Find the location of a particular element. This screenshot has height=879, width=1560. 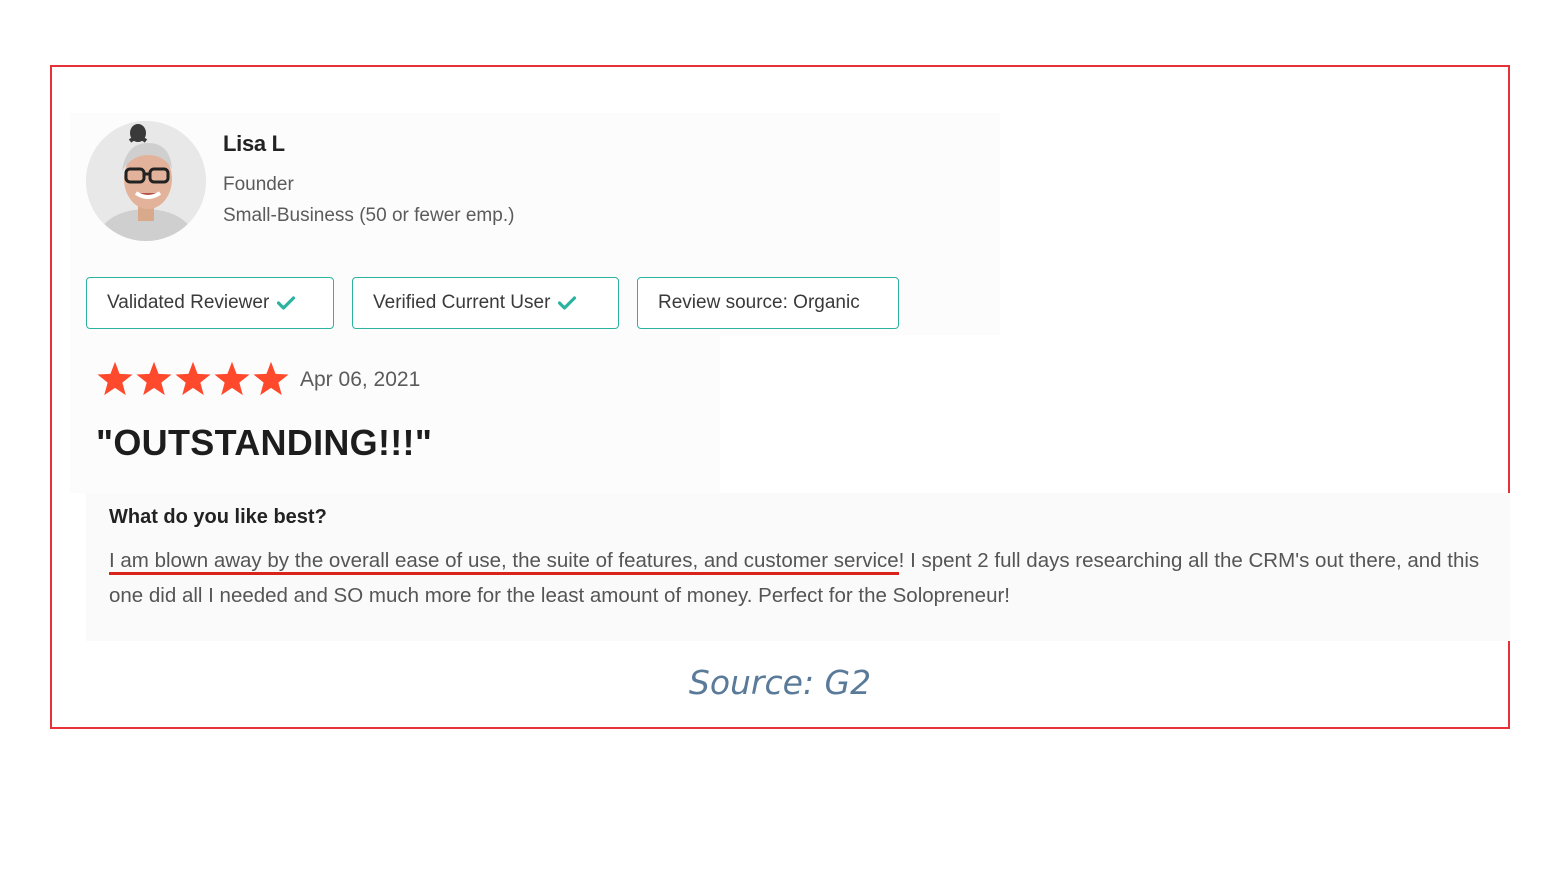

avatar is located at coordinates (146, 181).